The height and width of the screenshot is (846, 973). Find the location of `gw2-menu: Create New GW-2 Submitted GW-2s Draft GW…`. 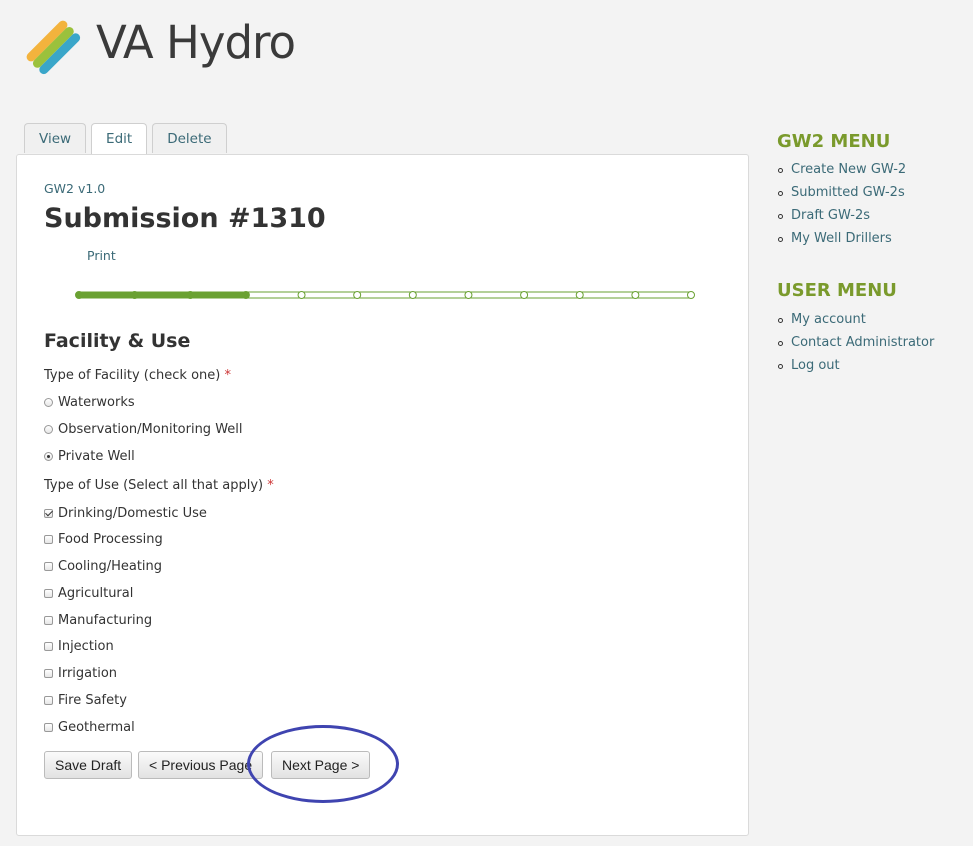

gw2-menu: Create New GW-2 Submitted GW-2s Draft GW… is located at coordinates (872, 207).